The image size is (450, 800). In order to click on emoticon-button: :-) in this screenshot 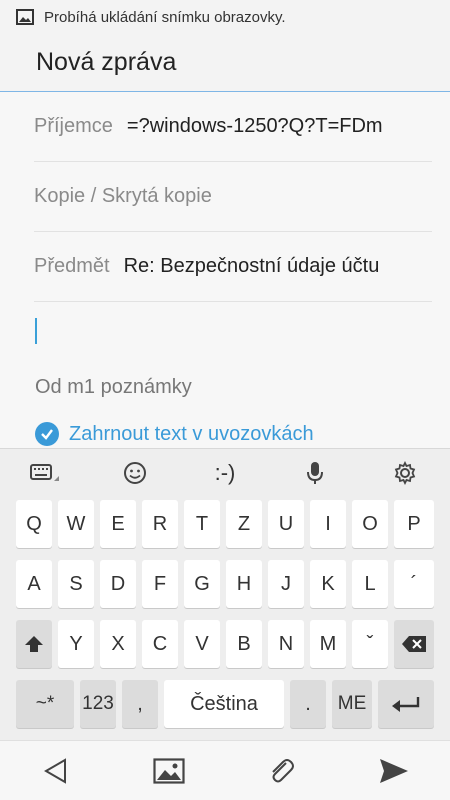, I will do `click(225, 473)`.